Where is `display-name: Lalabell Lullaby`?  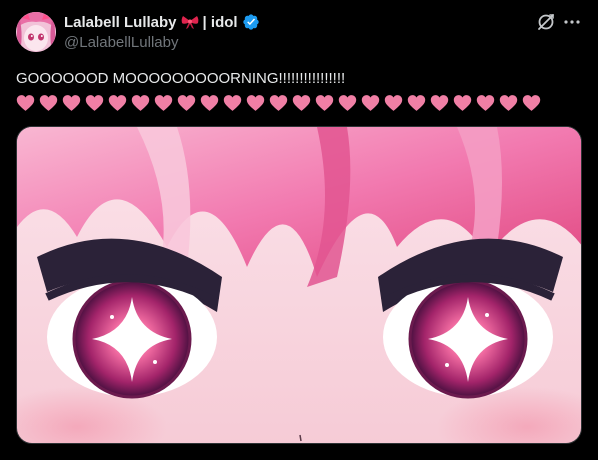 display-name: Lalabell Lullaby is located at coordinates (120, 22).